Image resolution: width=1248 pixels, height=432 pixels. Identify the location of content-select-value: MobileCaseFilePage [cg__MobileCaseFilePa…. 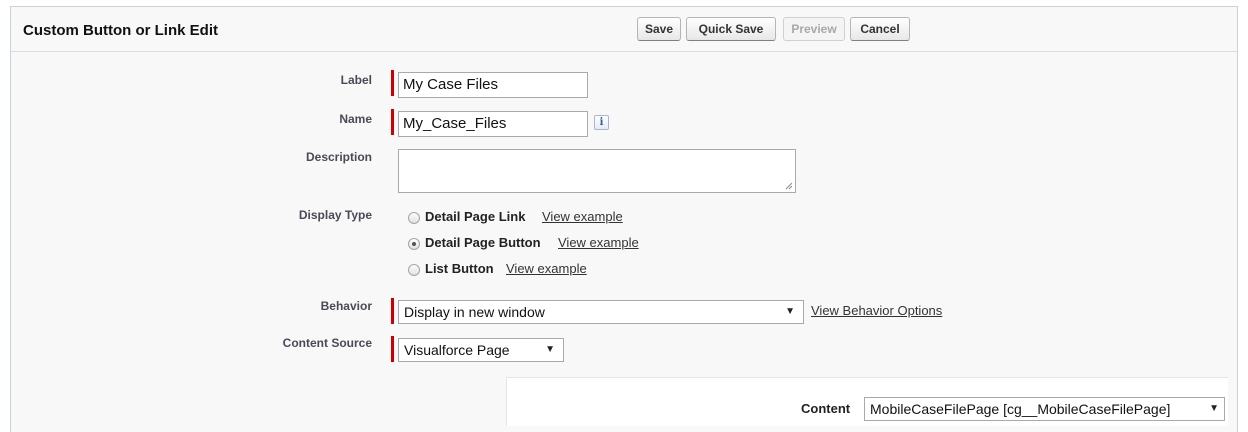
(1020, 409).